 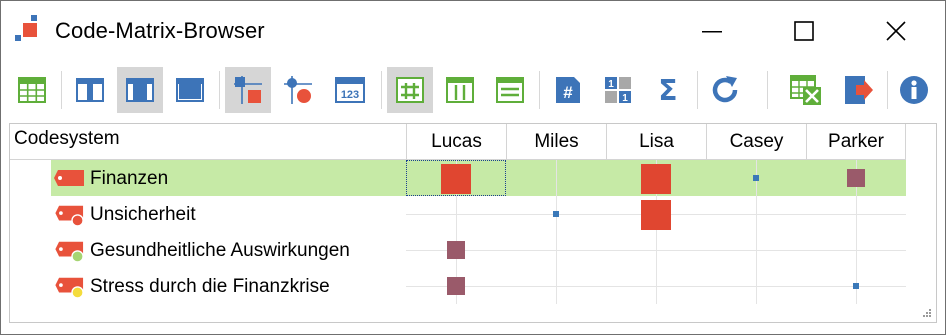 I want to click on symbol-squares-icon, so click(x=248, y=90).